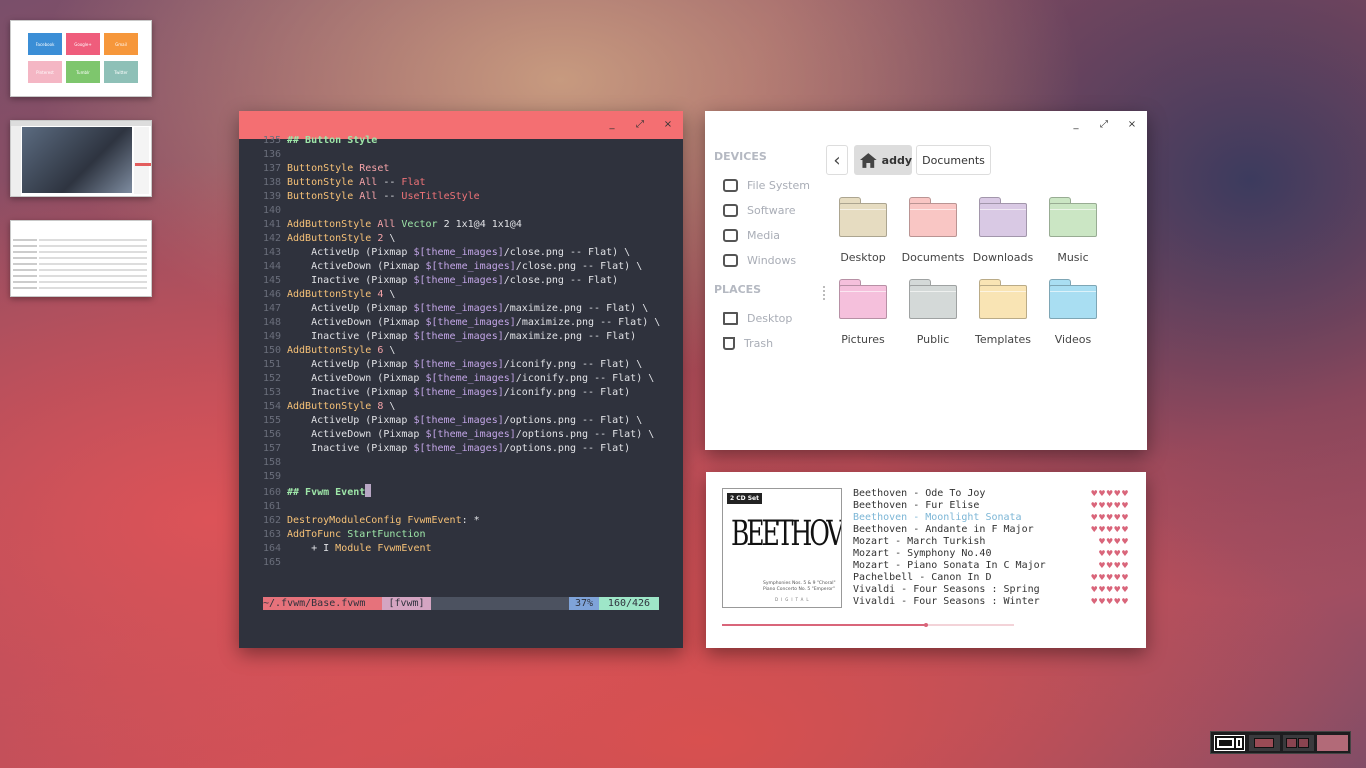 The height and width of the screenshot is (768, 1366). I want to click on code-token: ## Button Style, so click(332, 140).